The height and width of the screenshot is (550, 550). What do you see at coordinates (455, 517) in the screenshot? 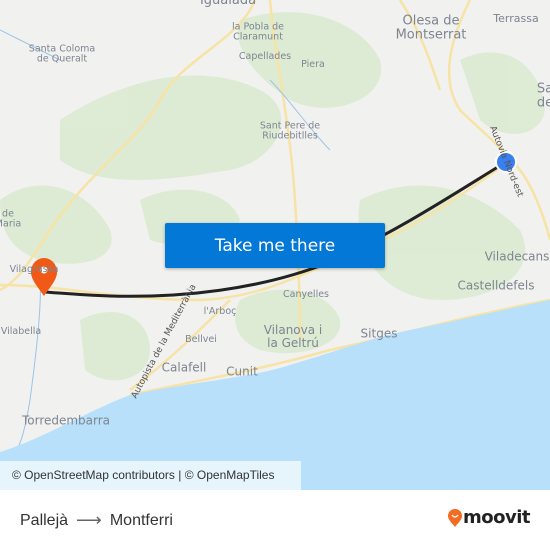
I see `moovit-pin-icon` at bounding box center [455, 517].